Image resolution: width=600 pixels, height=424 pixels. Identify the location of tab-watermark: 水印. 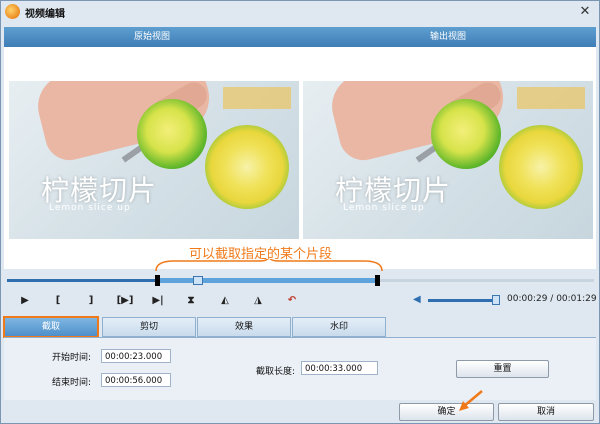
(339, 327).